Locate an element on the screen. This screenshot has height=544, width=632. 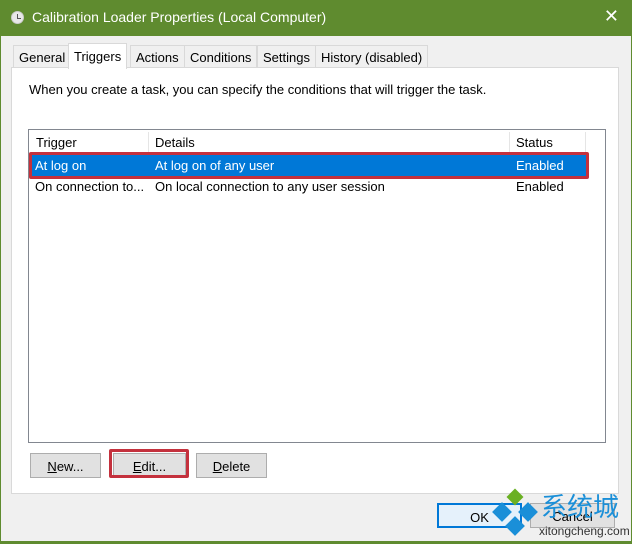
cell-details: On local connection to any user session is located at coordinates (270, 186).